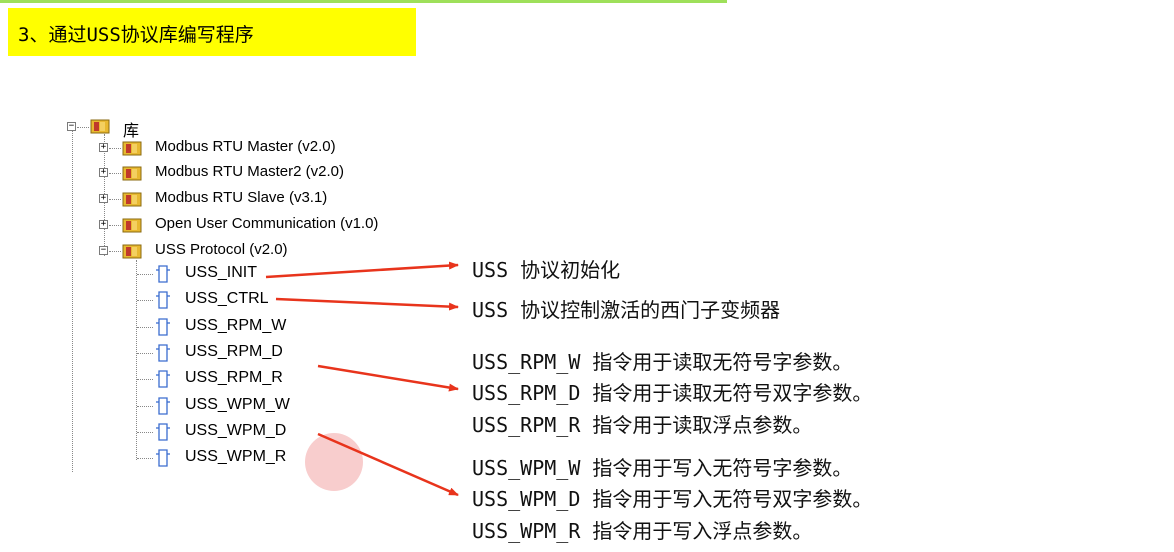 Image resolution: width=1174 pixels, height=552 pixels. Describe the element at coordinates (642, 425) in the screenshot. I see `description-uss-rpm-r: USS_RPM_R 指令用于读取浮点参数。` at that location.